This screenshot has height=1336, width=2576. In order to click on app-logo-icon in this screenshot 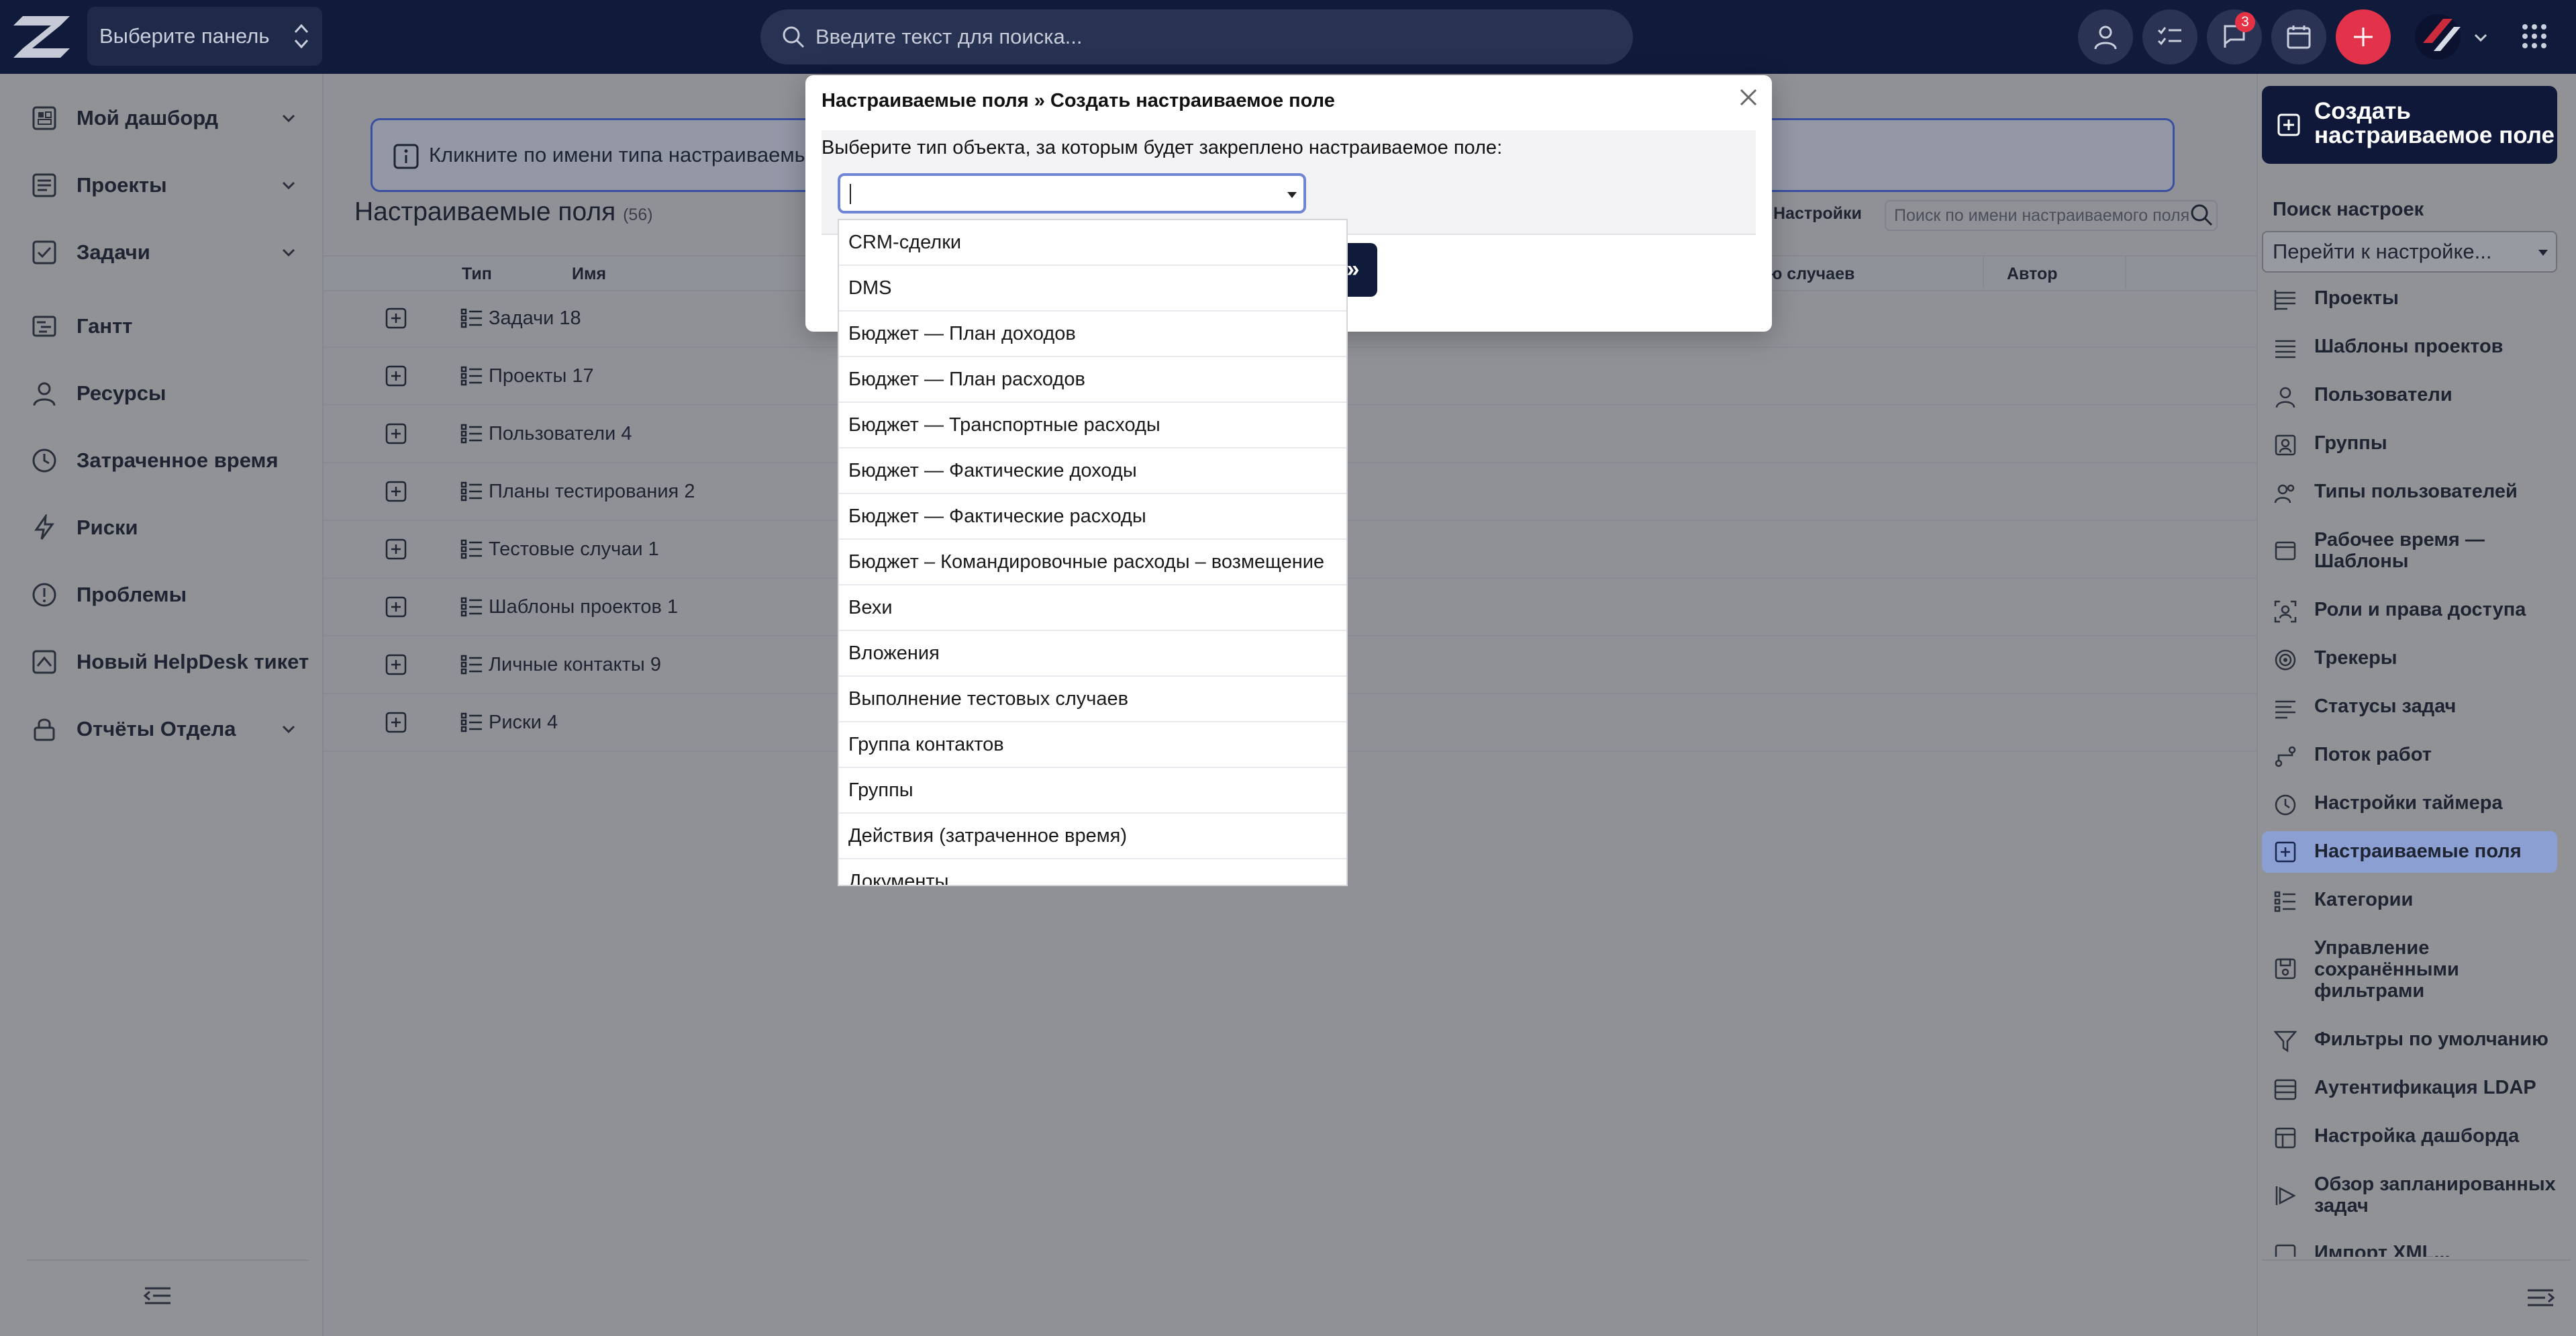, I will do `click(41, 37)`.